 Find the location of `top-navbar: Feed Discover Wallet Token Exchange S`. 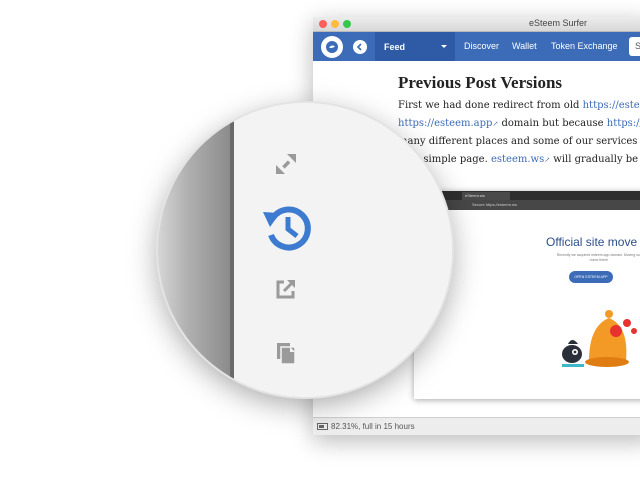

top-navbar: Feed Discover Wallet Token Exchange S is located at coordinates (476, 46).